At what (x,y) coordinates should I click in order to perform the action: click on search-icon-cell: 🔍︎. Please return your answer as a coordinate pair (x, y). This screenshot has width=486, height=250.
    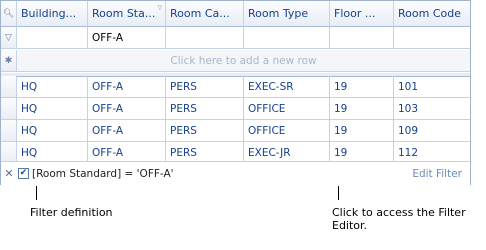
    Looking at the image, I should click on (9, 14).